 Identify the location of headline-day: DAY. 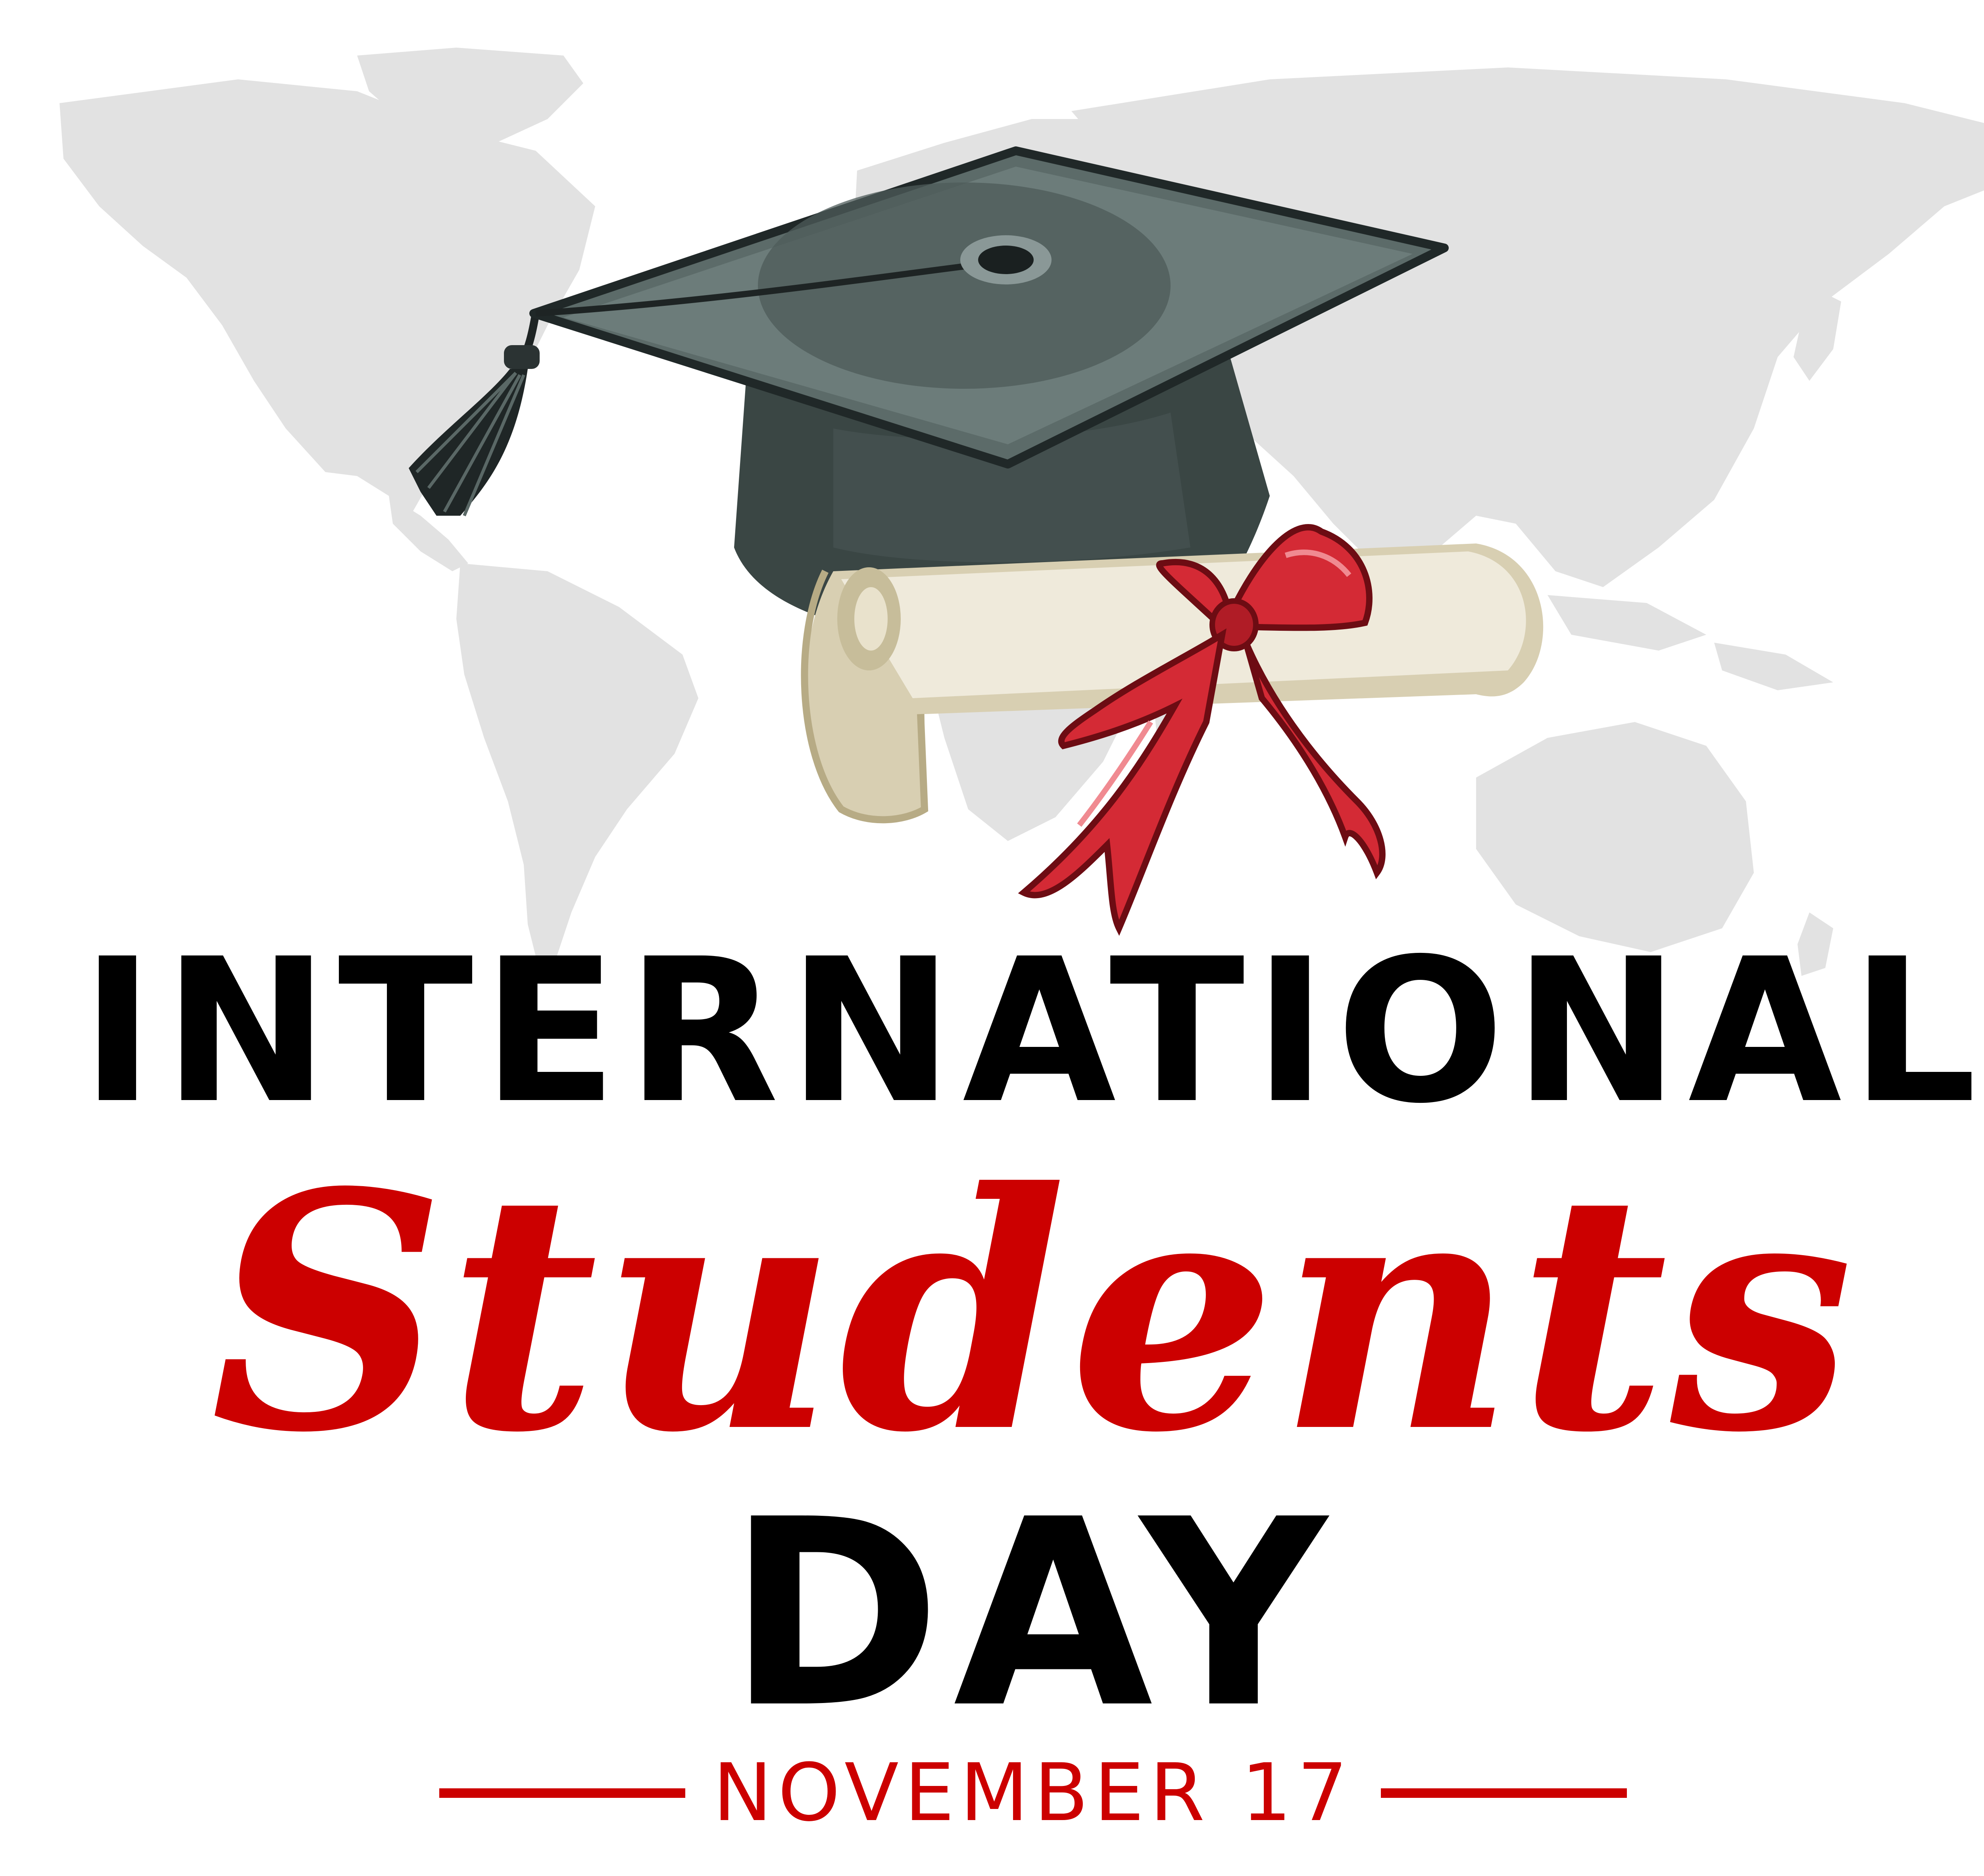
(1033, 1615).